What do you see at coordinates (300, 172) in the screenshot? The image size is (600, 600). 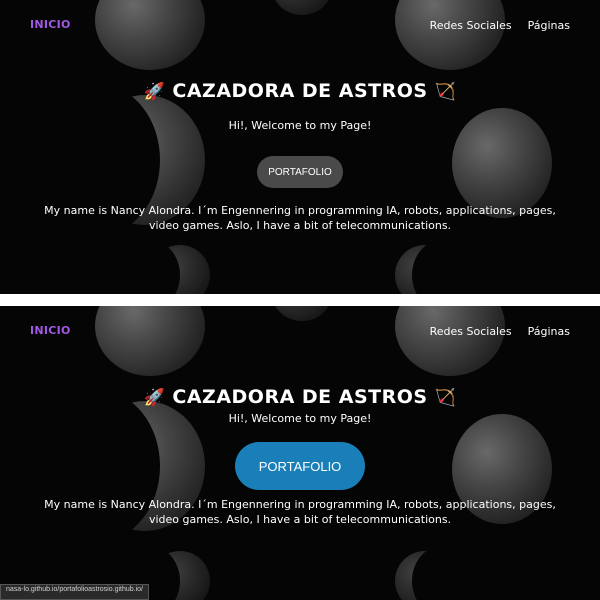 I see `portafolio-button: PORTAFOLIO` at bounding box center [300, 172].